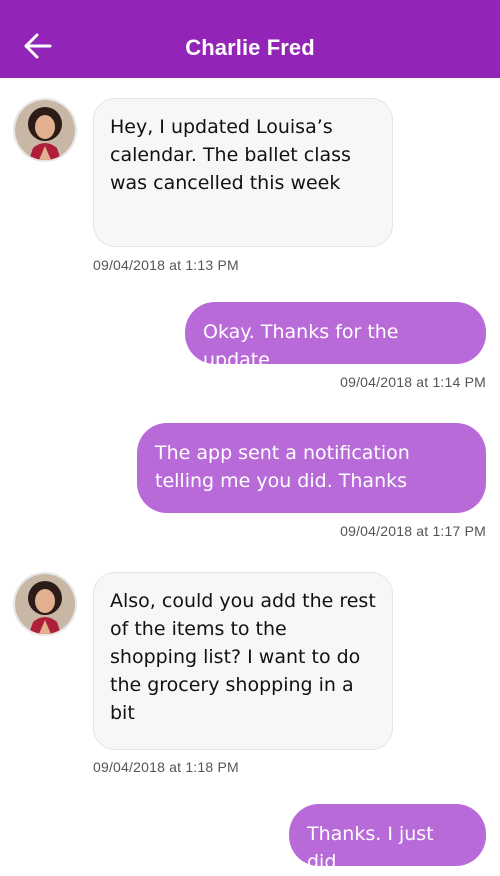 The width and height of the screenshot is (500, 876). I want to click on conversation-title: Charlie Fred, so click(250, 47).